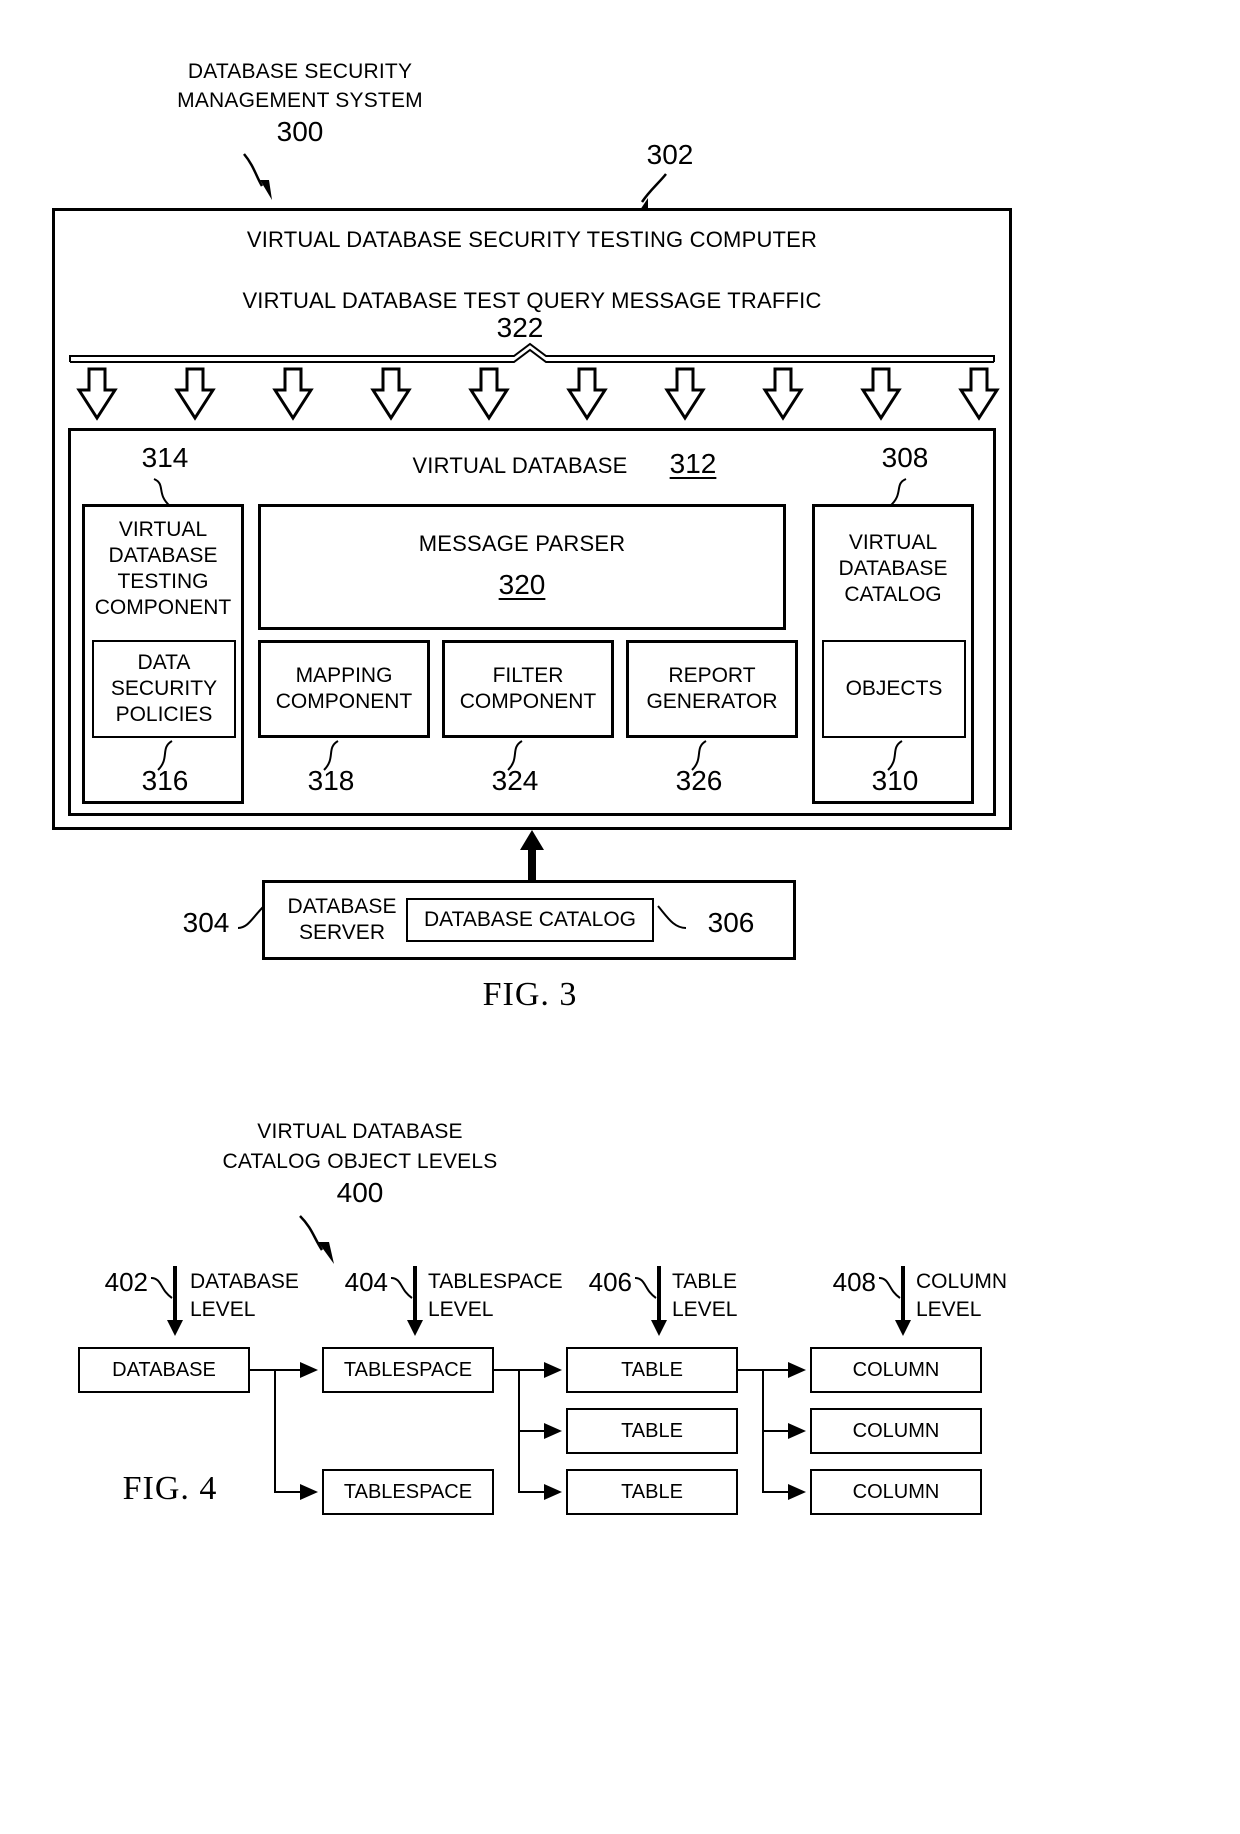 This screenshot has width=1240, height=1834. Describe the element at coordinates (699, 780) in the screenshot. I see `report-generator-refnum: 326` at that location.